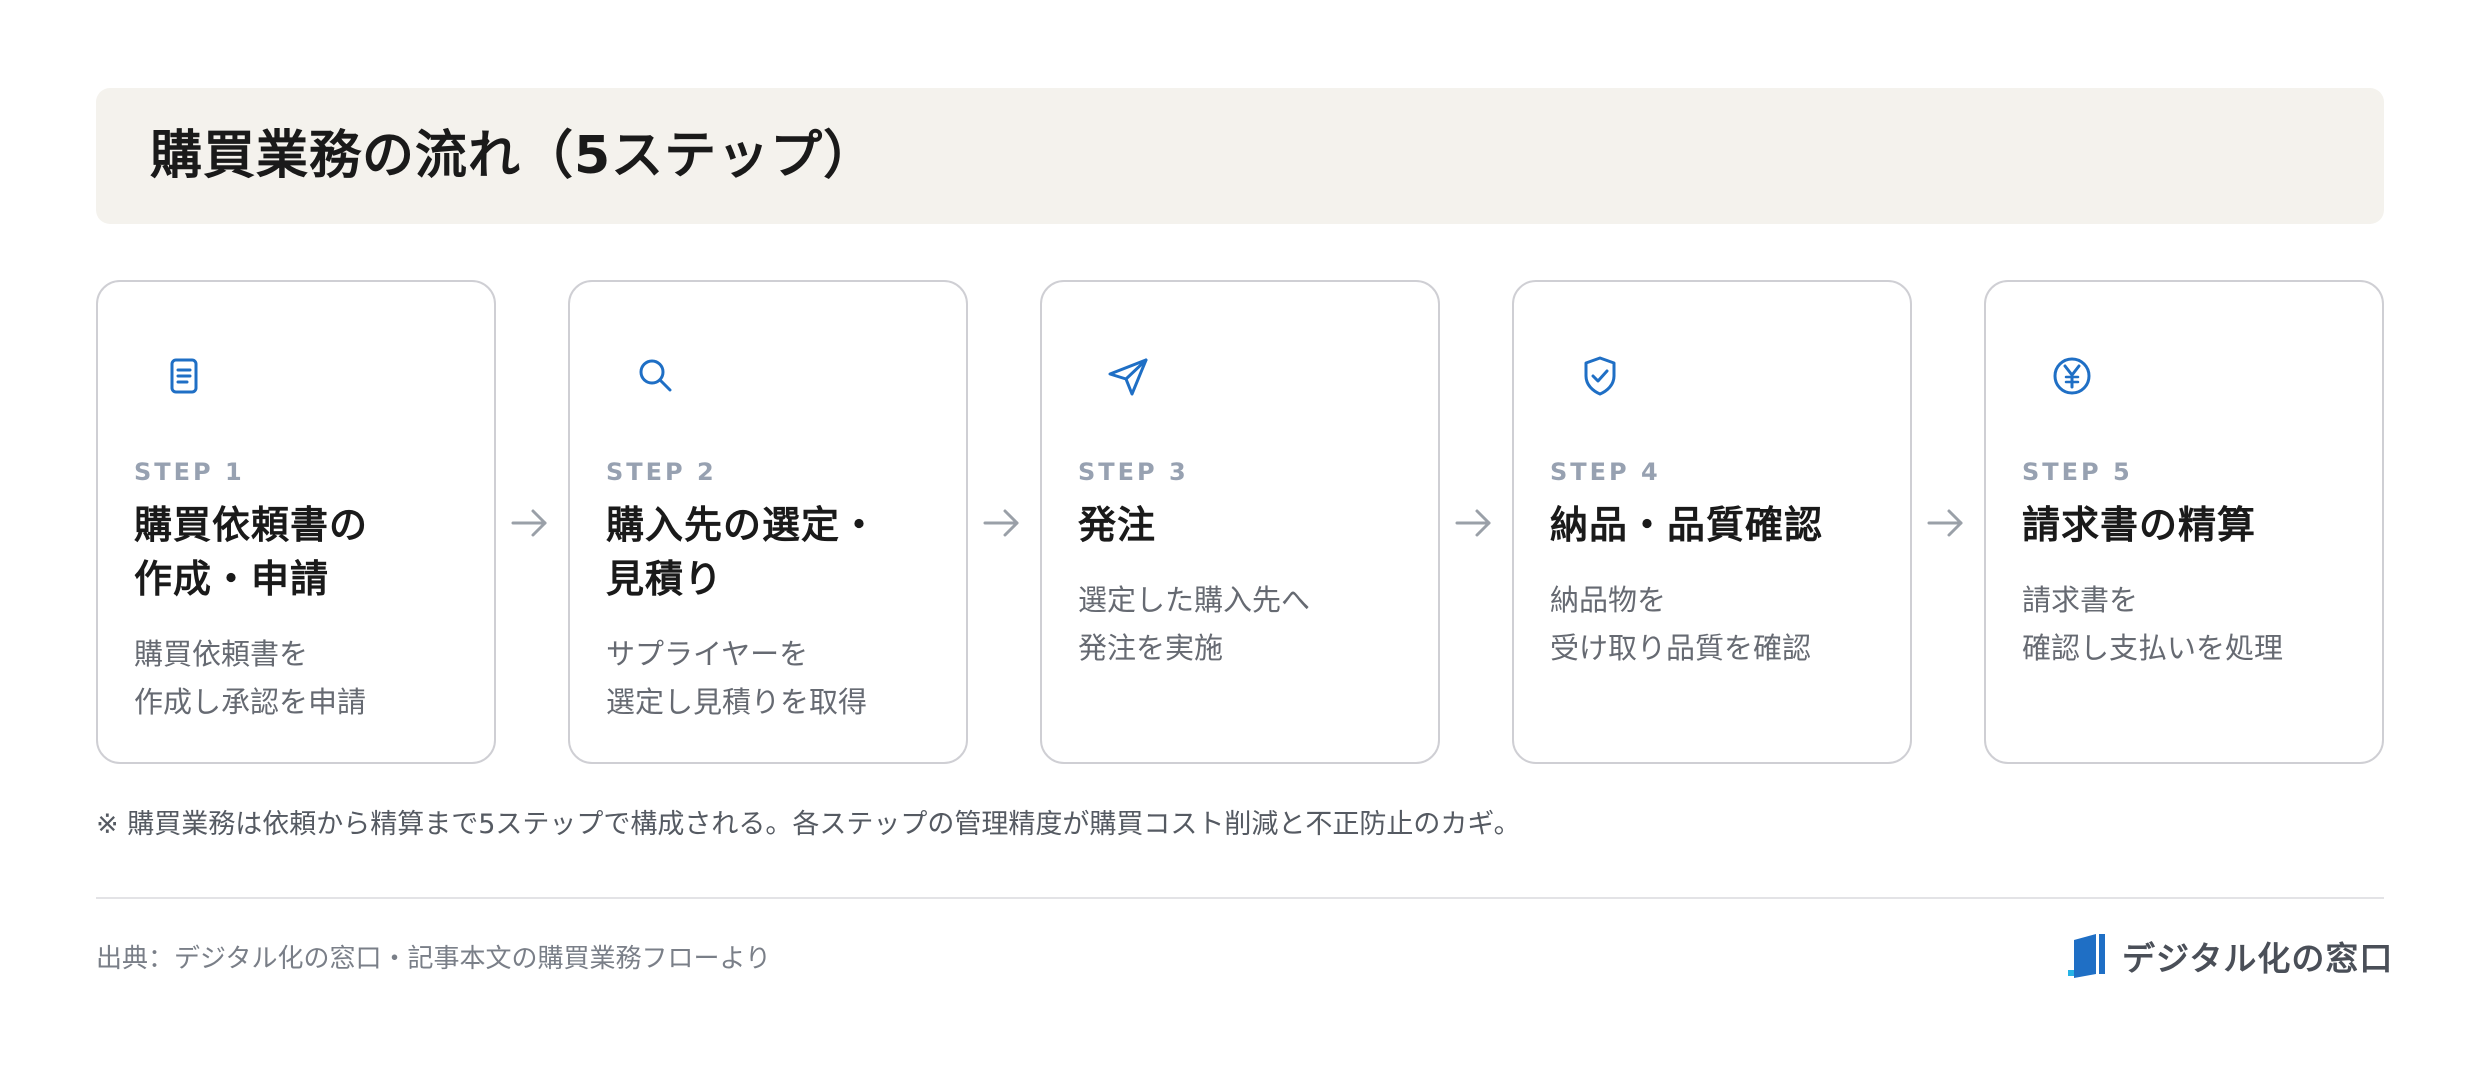 This screenshot has width=2480, height=1070. I want to click on step-card-1: STEP 1 購買依頼書の 作成・申請 購買依頼書を 作成し承認を申請, so click(296, 522).